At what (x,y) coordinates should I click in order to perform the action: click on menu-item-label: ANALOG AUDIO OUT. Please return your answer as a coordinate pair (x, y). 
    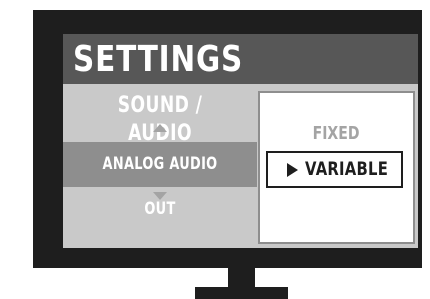
    Looking at the image, I should click on (160, 186).